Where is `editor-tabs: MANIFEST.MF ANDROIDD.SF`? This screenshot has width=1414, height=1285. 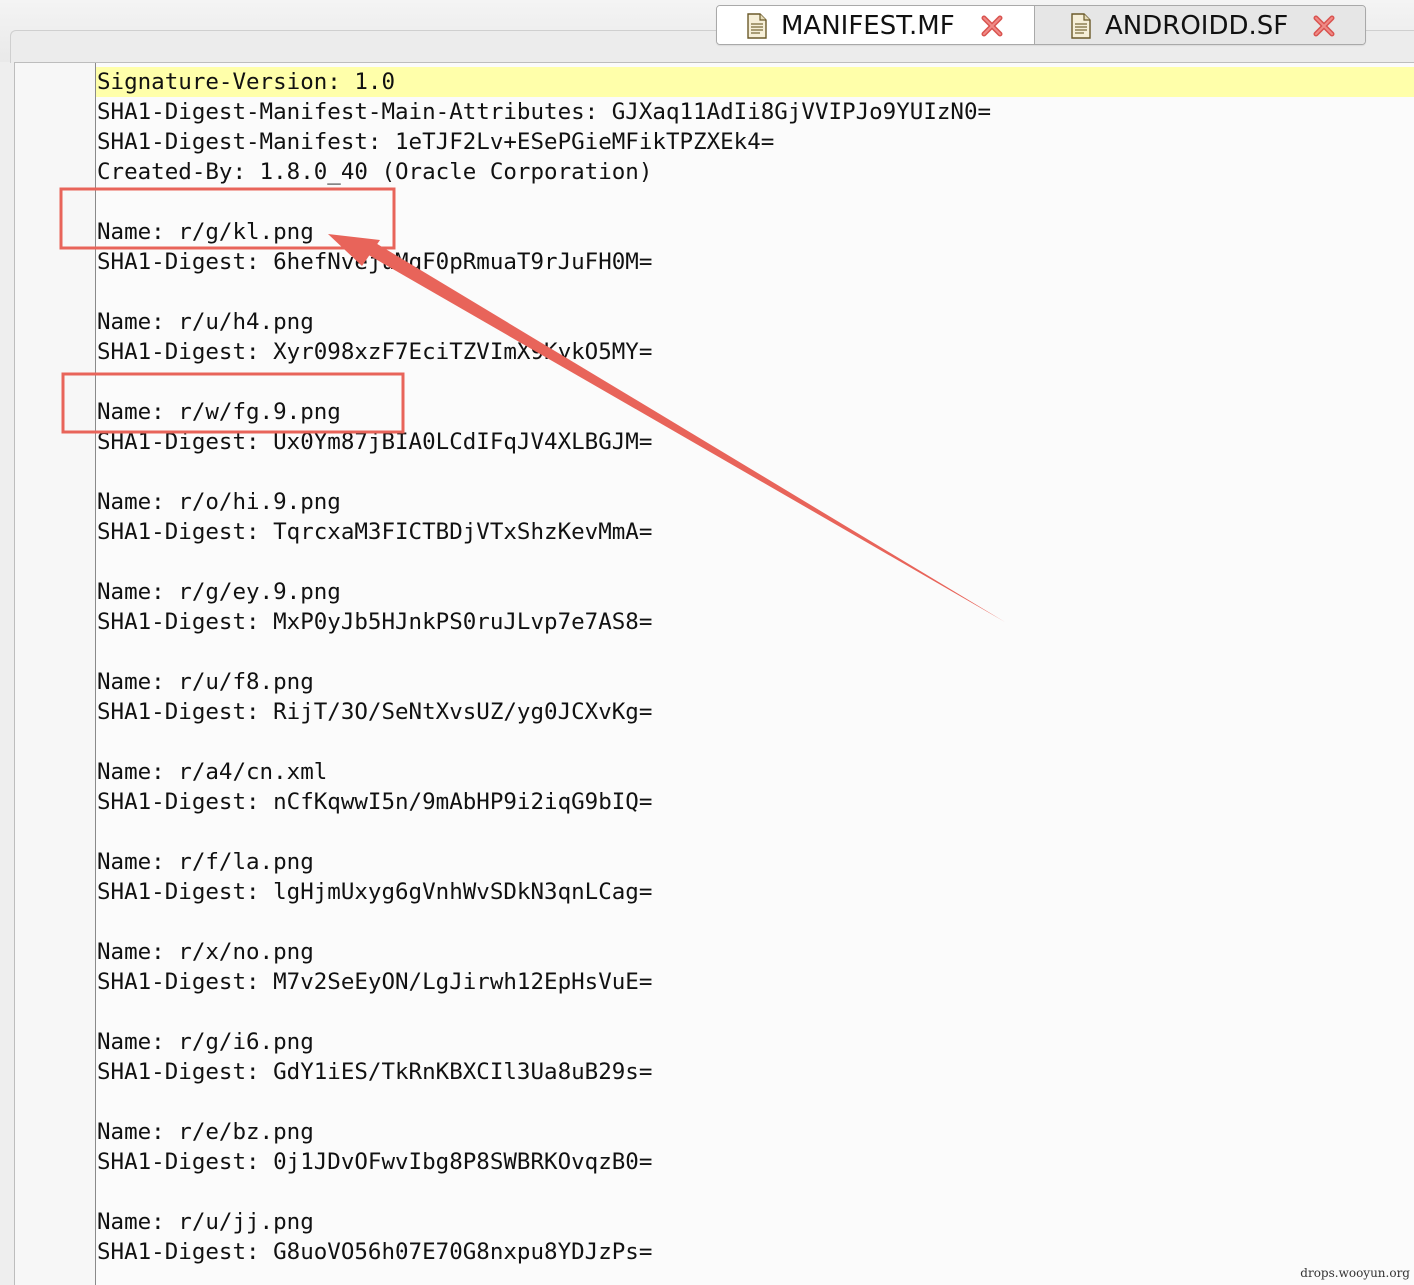
editor-tabs: MANIFEST.MF ANDROIDD.SF is located at coordinates (1041, 25).